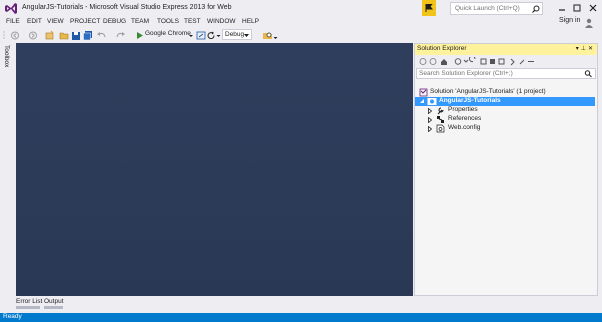 The width and height of the screenshot is (602, 322). What do you see at coordinates (15, 35) in the screenshot?
I see `navigate-back-icon` at bounding box center [15, 35].